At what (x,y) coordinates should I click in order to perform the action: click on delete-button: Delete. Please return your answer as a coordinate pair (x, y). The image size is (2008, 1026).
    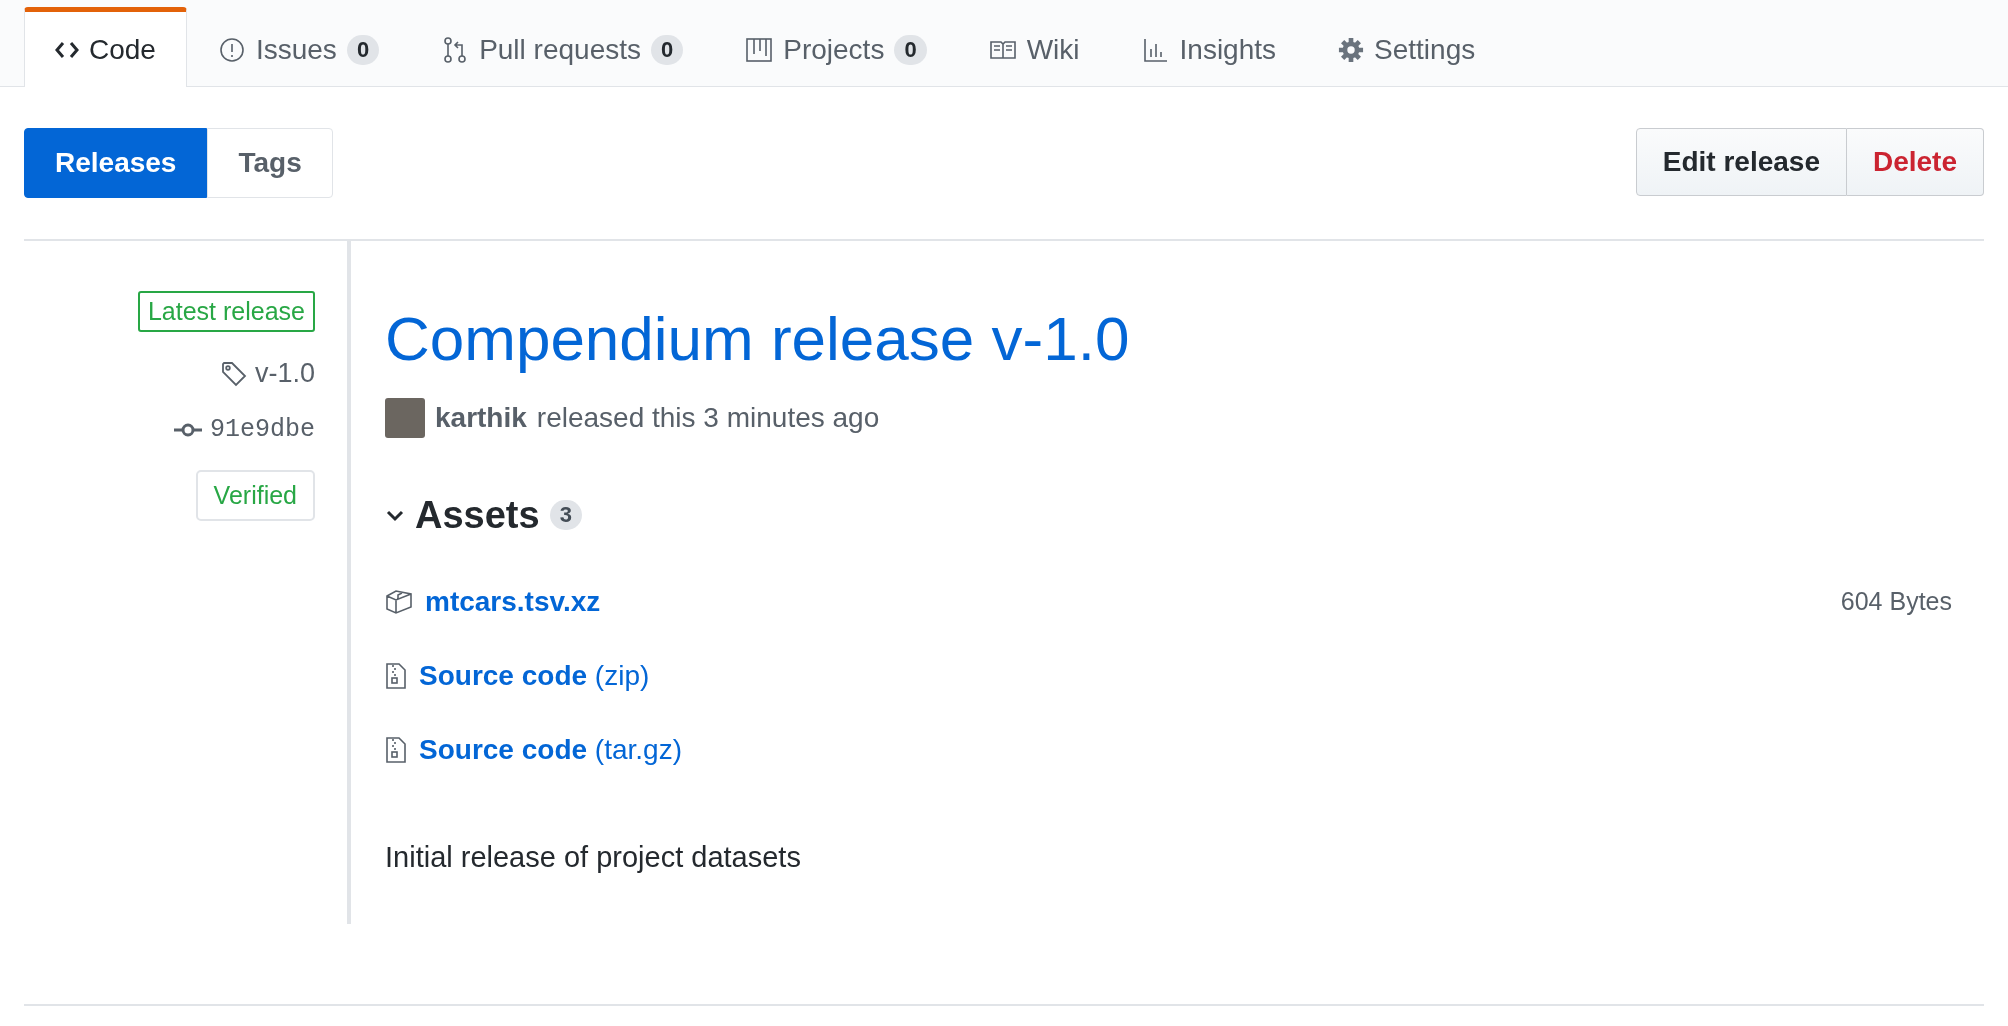
    Looking at the image, I should click on (1915, 162).